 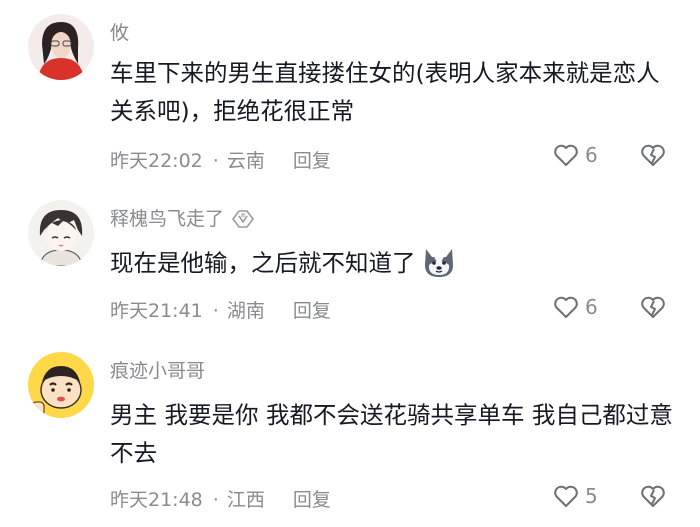 I want to click on comment-meta: 昨天22:02 · 云南 回复, so click(x=220, y=159).